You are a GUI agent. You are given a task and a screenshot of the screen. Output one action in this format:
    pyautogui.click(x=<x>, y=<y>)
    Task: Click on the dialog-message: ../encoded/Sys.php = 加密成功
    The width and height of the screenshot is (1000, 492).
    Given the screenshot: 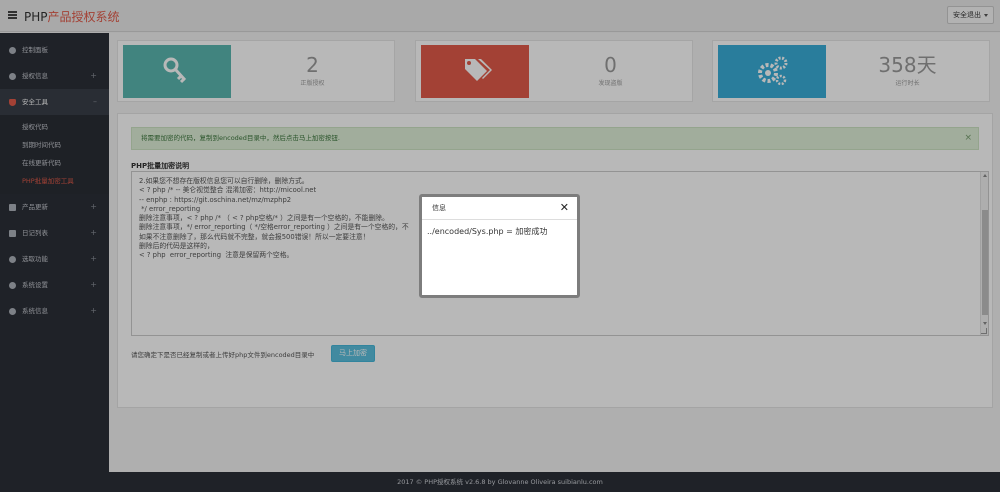 What is the action you would take?
    pyautogui.click(x=487, y=231)
    